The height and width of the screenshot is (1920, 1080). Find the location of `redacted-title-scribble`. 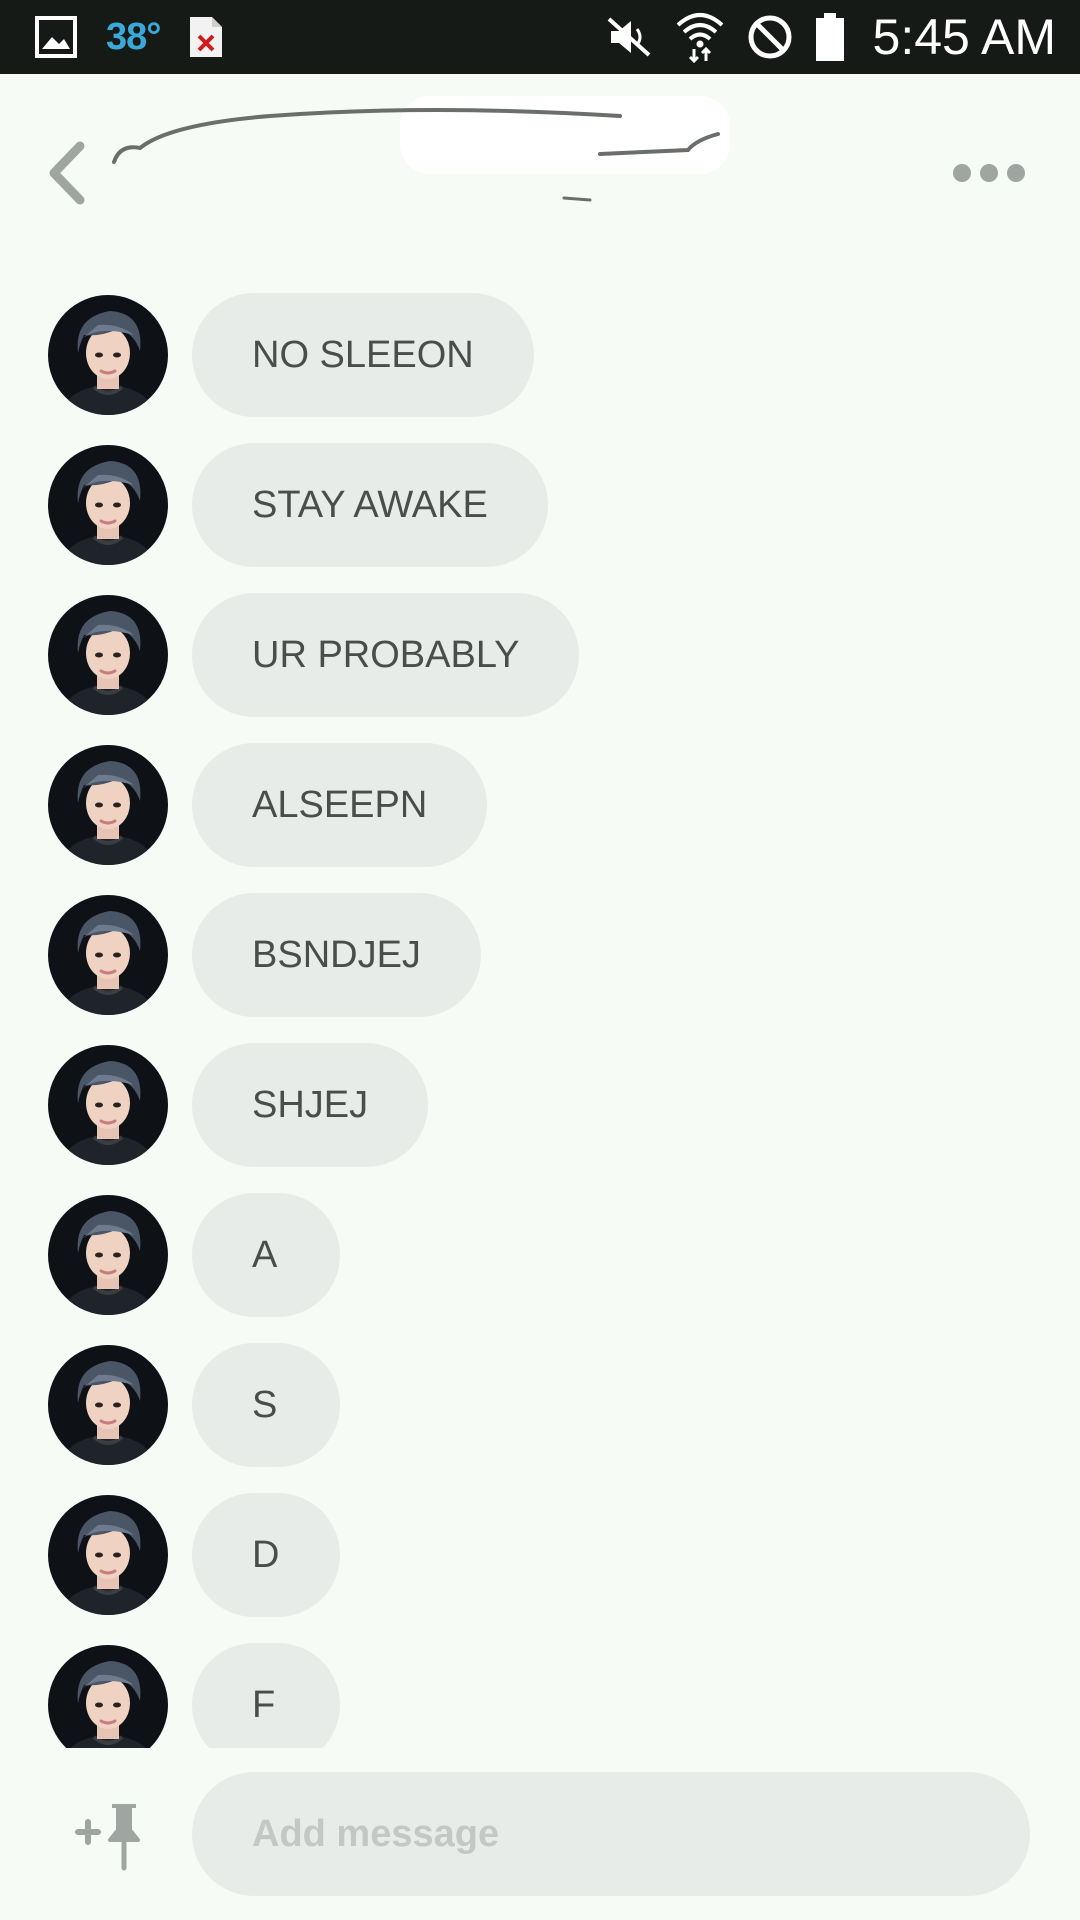

redacted-title-scribble is located at coordinates (421, 149).